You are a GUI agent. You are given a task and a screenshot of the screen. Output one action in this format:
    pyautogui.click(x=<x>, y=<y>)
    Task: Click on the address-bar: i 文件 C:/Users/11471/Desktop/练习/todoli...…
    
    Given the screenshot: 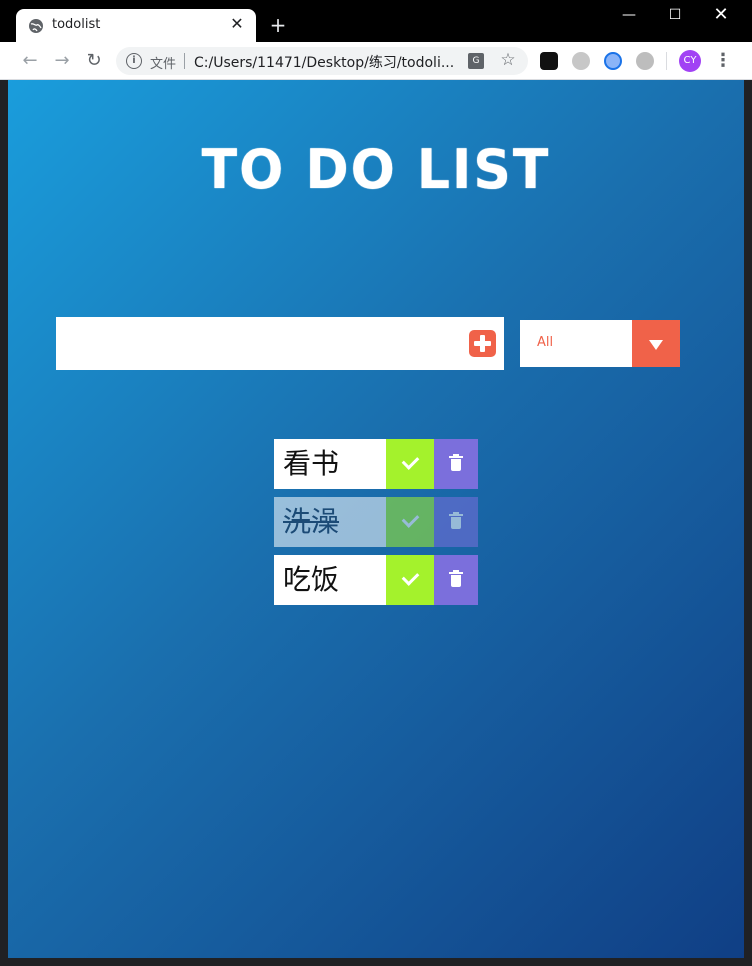 What is the action you would take?
    pyautogui.click(x=322, y=61)
    